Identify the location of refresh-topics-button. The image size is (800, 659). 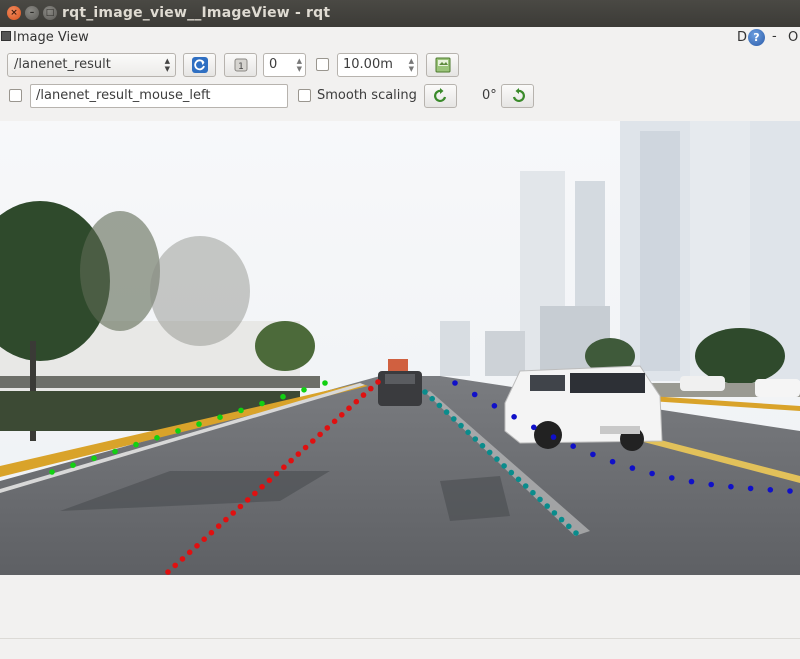
(199, 65).